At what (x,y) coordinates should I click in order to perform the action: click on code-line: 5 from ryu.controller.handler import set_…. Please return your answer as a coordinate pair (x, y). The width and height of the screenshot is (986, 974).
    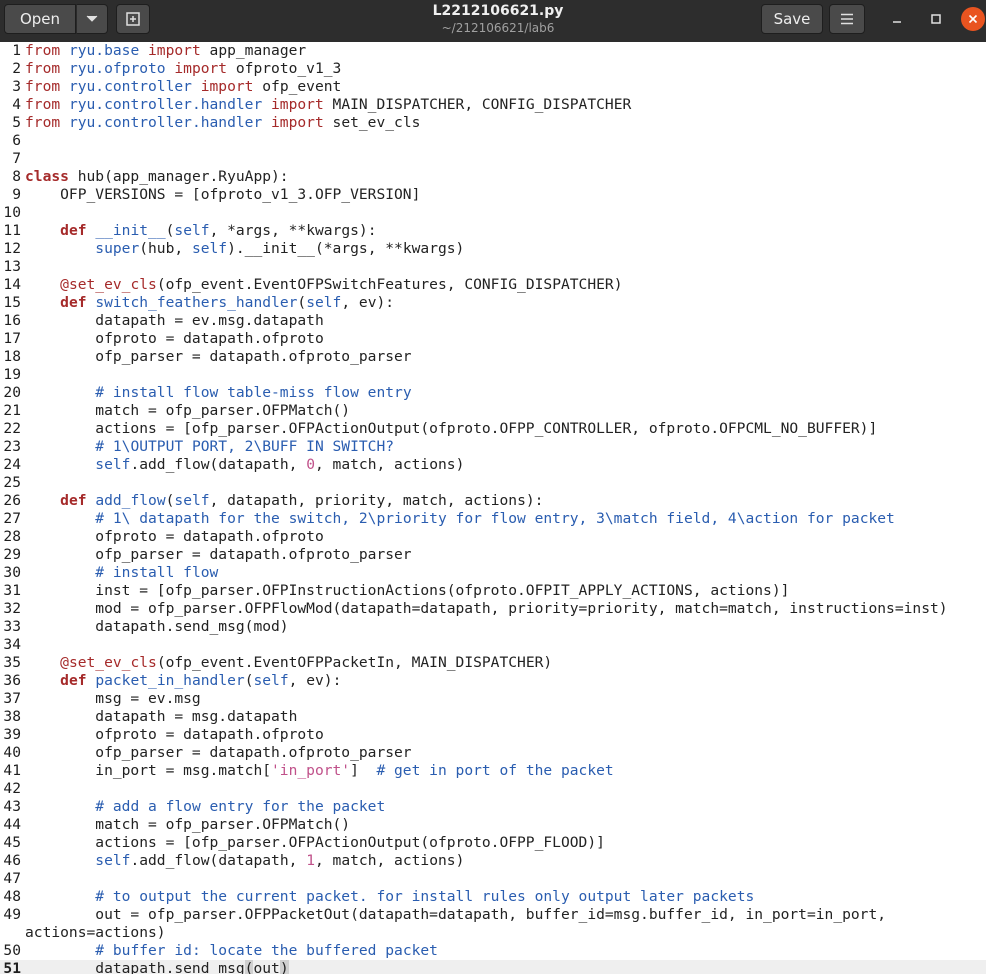
    Looking at the image, I should click on (493, 123).